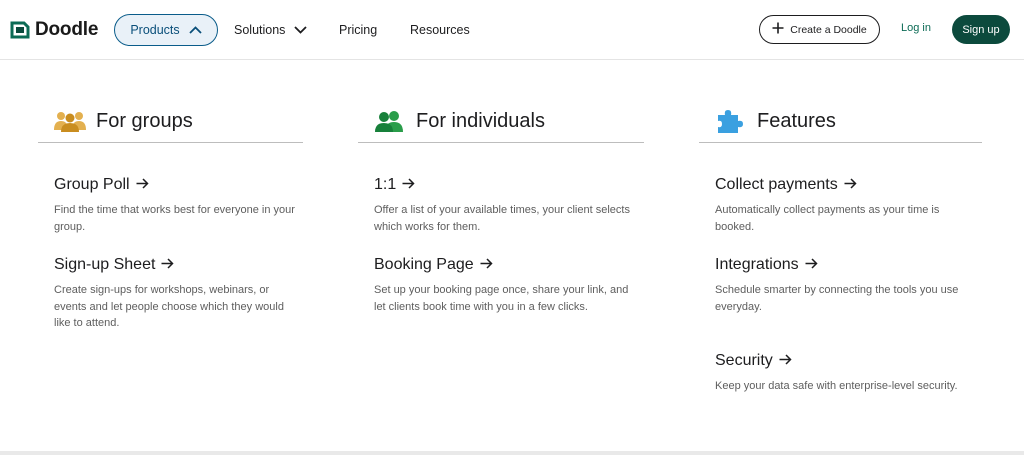 The width and height of the screenshot is (1024, 455). I want to click on nav-pricing-link: Pricing, so click(358, 30).